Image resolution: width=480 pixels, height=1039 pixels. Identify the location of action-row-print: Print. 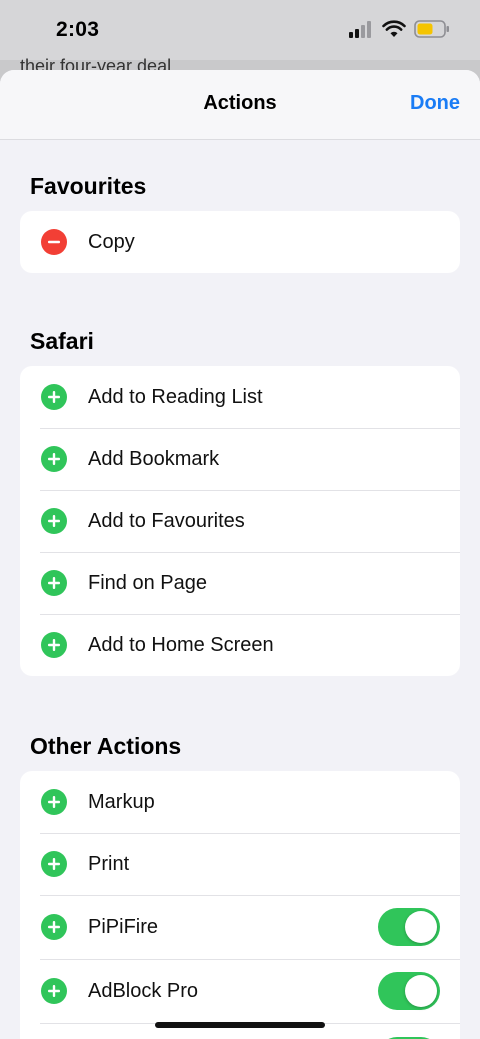
(240, 864).